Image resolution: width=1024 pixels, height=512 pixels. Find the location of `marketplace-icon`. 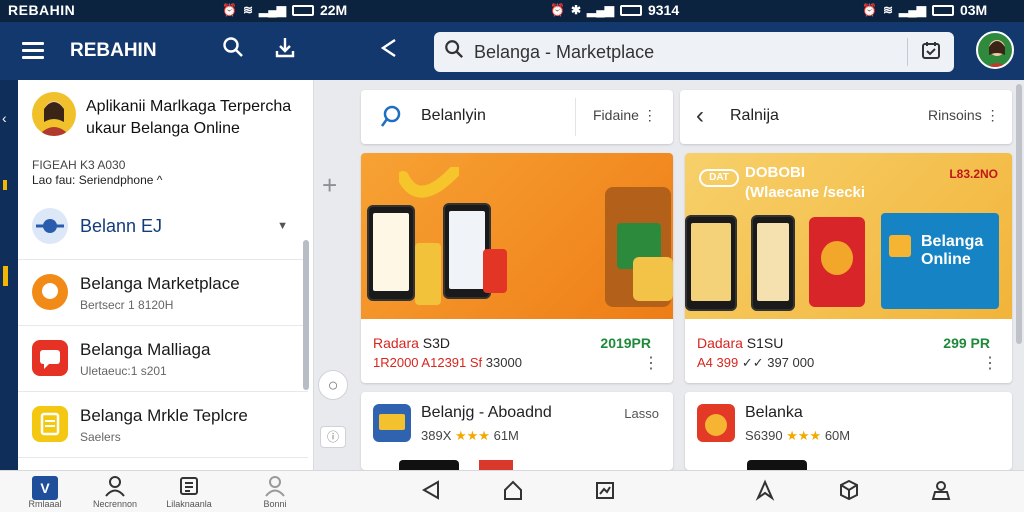

marketplace-icon is located at coordinates (50, 292).